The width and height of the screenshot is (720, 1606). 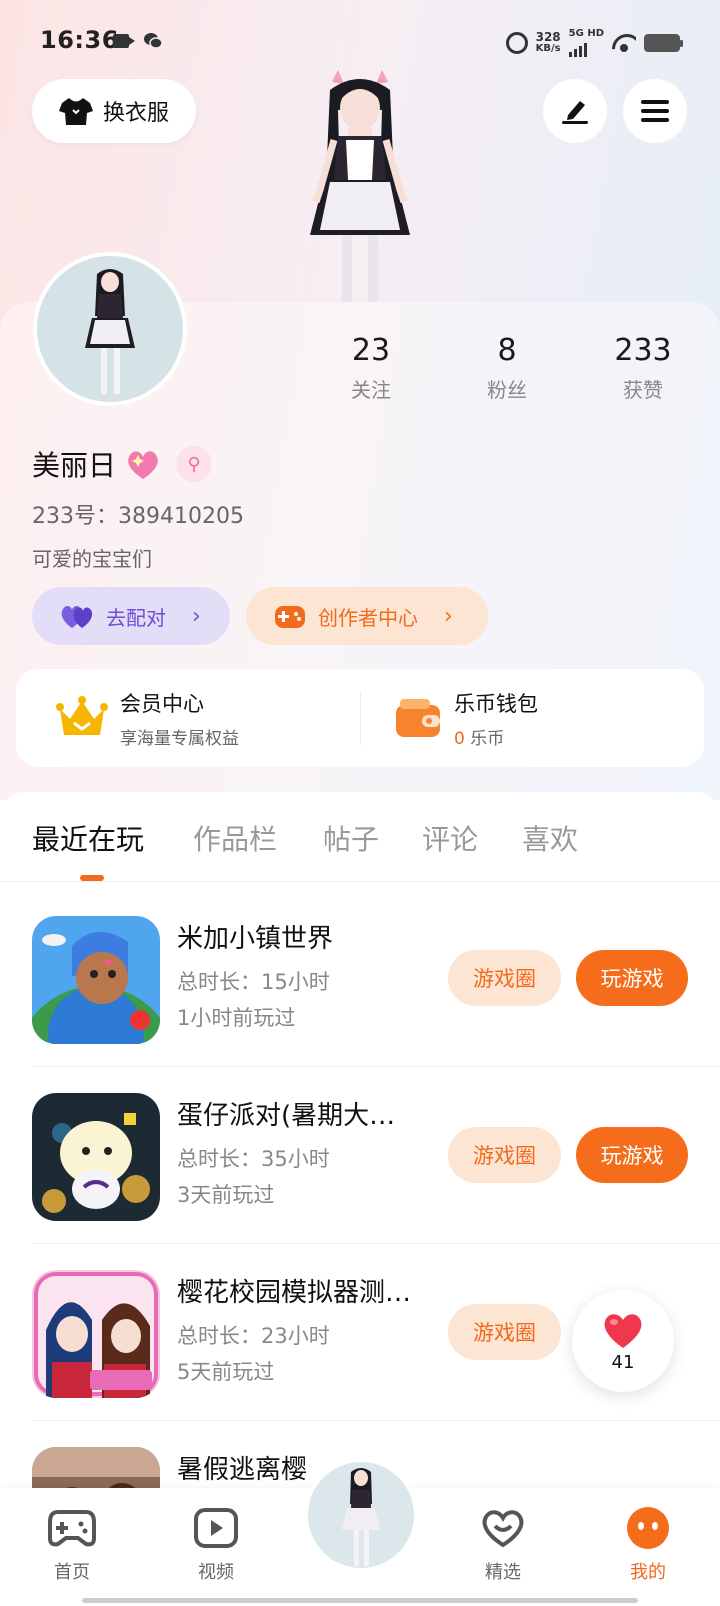 I want to click on nav-mine: 我的, so click(x=648, y=1545).